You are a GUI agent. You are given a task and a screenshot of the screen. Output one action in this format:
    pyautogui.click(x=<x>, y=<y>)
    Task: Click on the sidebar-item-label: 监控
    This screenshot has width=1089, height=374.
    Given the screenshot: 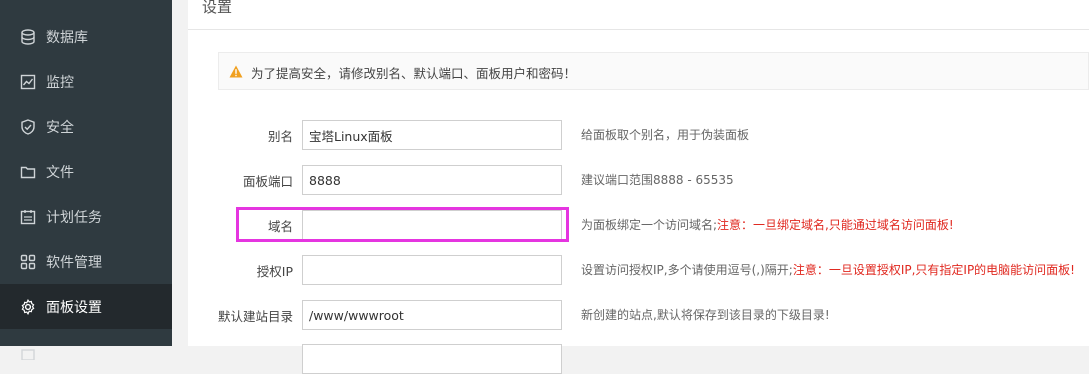 What is the action you would take?
    pyautogui.click(x=60, y=82)
    